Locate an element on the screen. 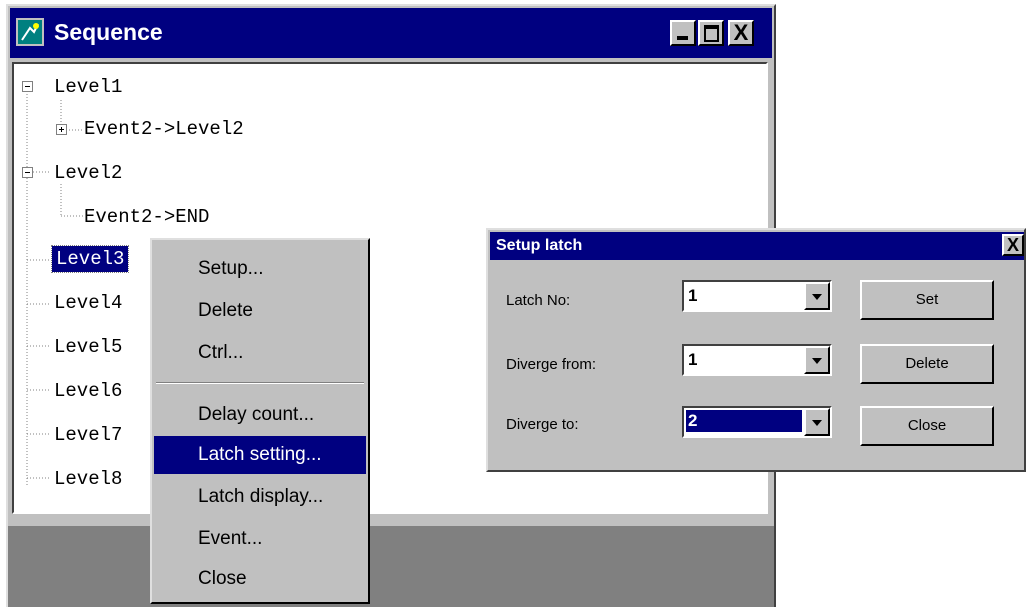  window-bottom-area is located at coordinates (391, 566).